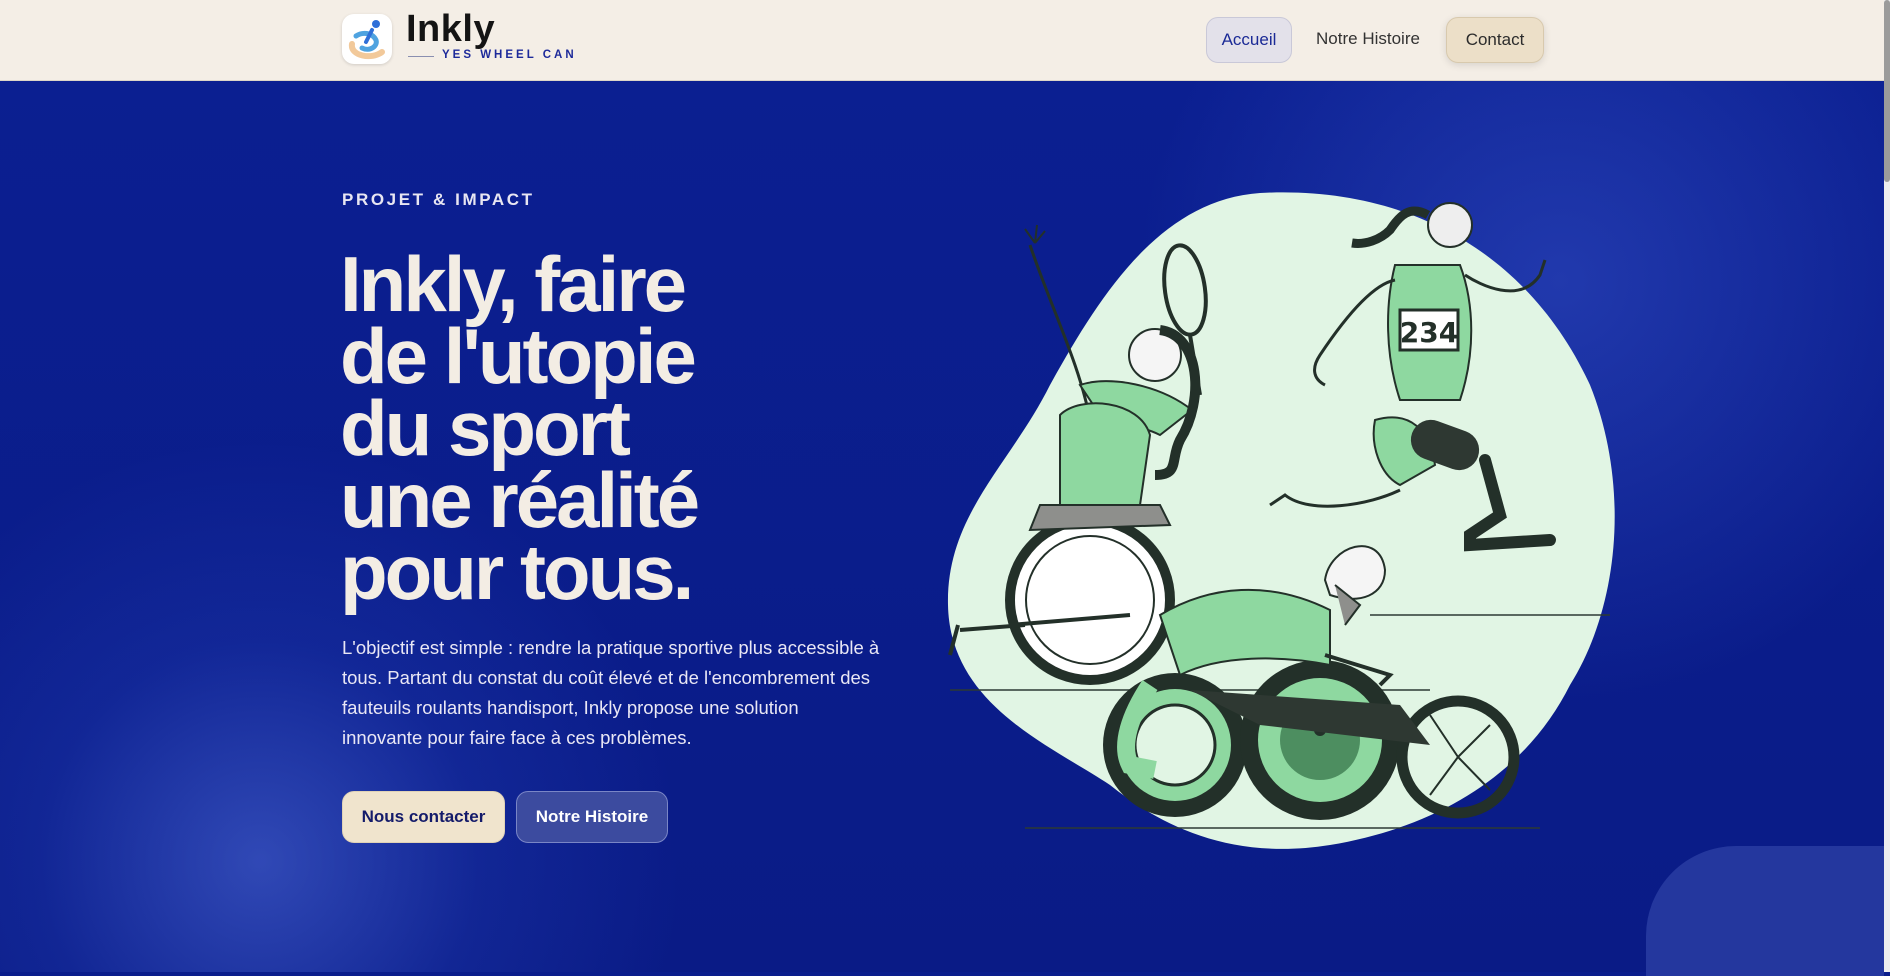 The height and width of the screenshot is (976, 1890). I want to click on nav-story: Notre Histoire, so click(1368, 39).